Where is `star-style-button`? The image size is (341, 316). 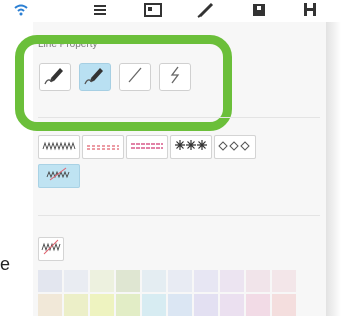
star-style-button is located at coordinates (191, 147).